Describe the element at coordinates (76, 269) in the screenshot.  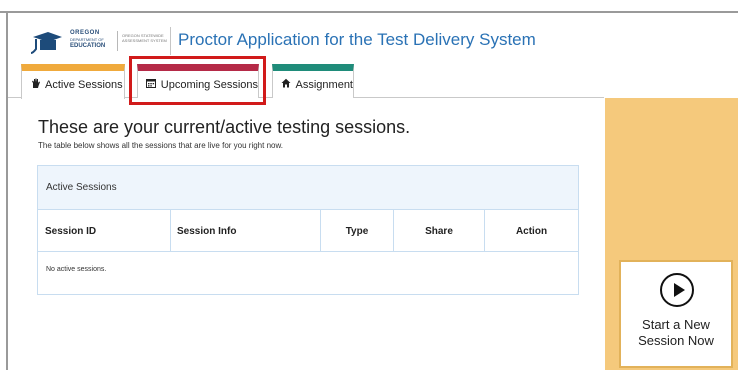
I see `empty-table-message: No active sessions.` at that location.